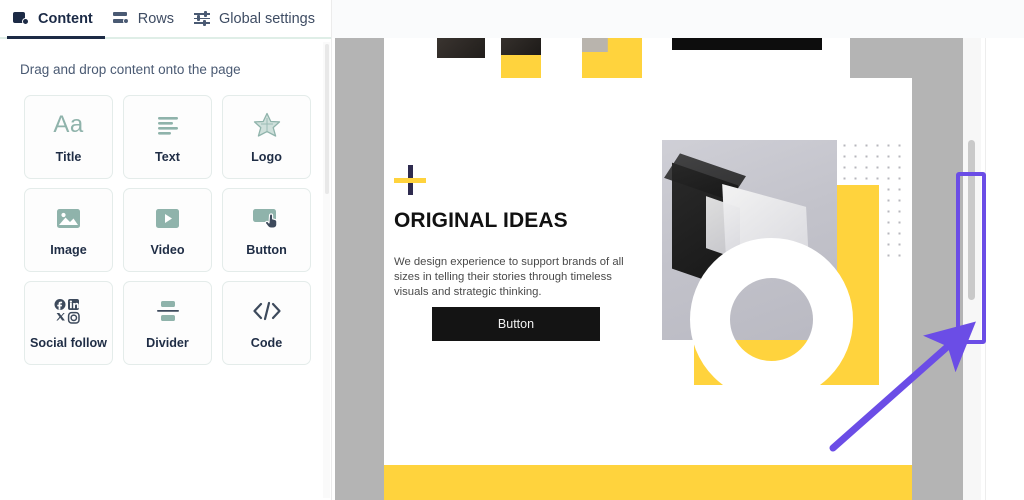 The height and width of the screenshot is (500, 1024). I want to click on social-networks-icon, so click(69, 311).